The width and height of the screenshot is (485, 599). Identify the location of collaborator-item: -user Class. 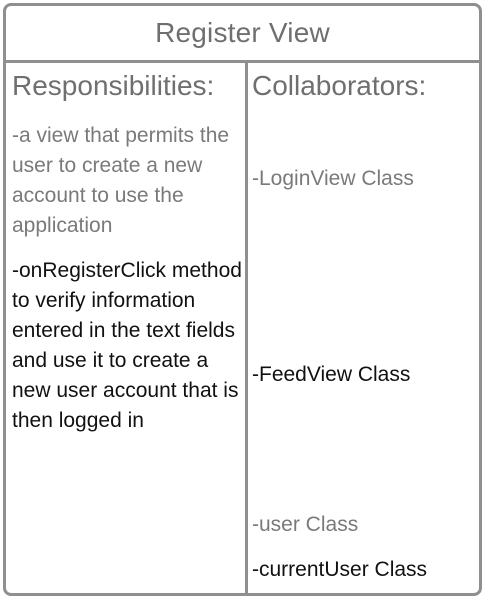
(305, 524).